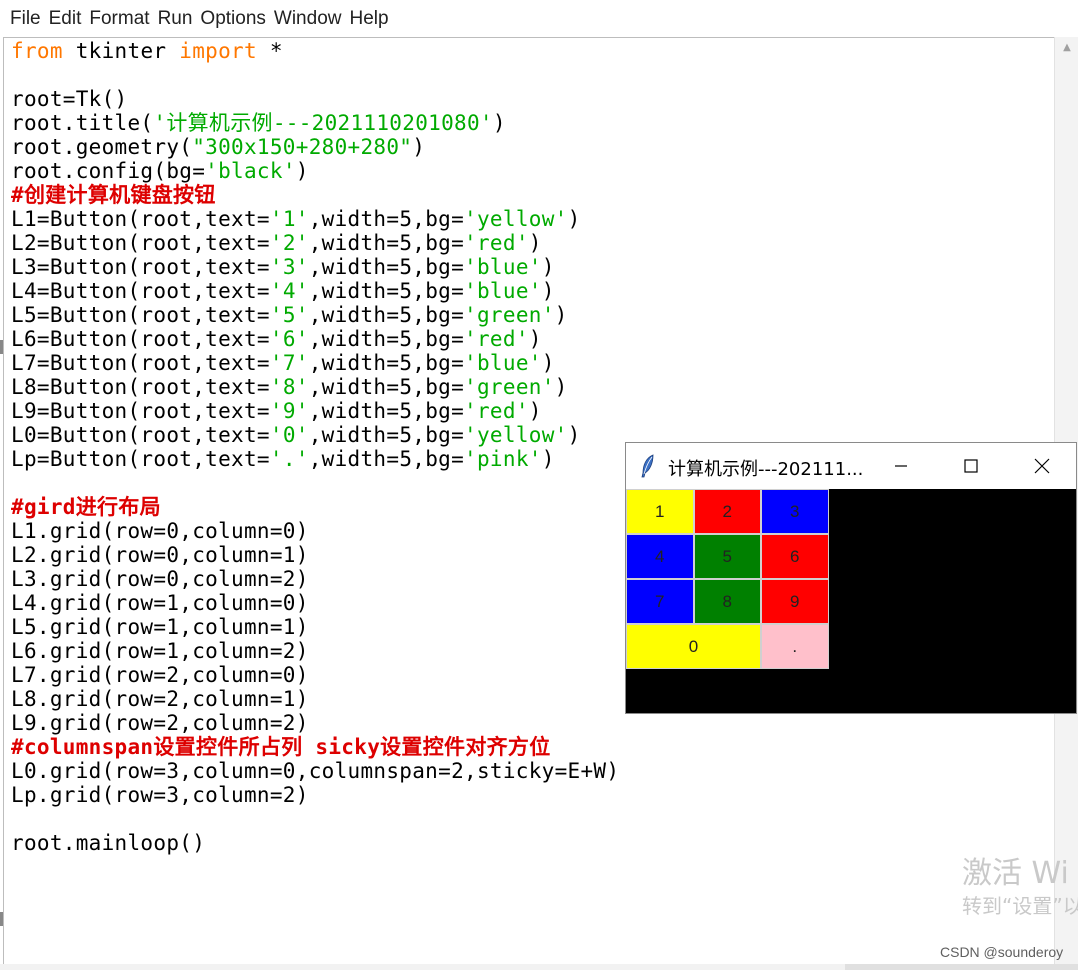 This screenshot has width=1078, height=970. I want to click on calc-button-7: 7, so click(660, 601).